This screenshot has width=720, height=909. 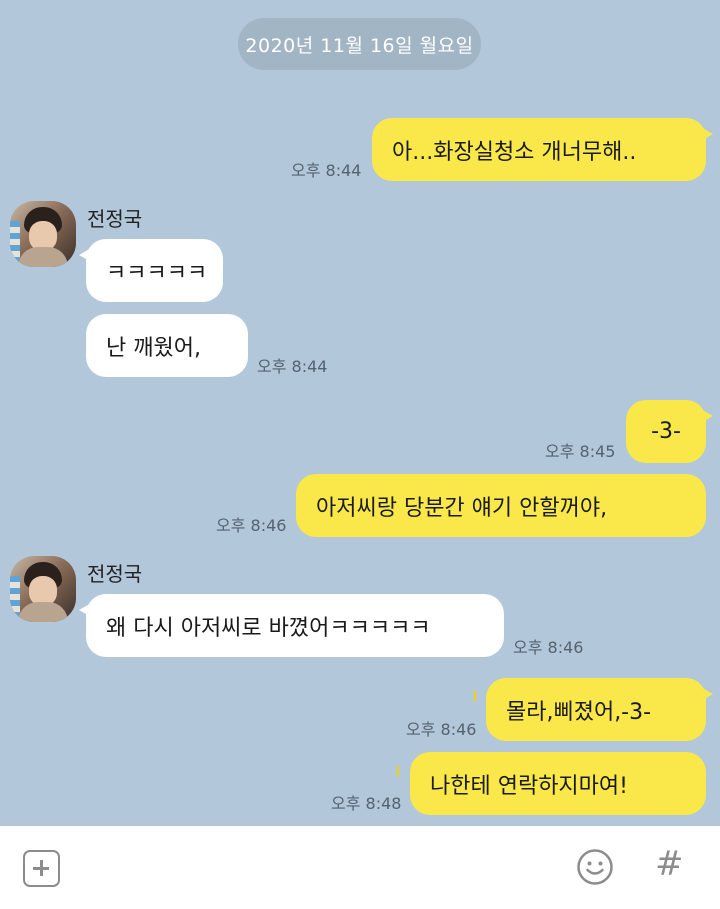 I want to click on message-composer: #, so click(x=360, y=867).